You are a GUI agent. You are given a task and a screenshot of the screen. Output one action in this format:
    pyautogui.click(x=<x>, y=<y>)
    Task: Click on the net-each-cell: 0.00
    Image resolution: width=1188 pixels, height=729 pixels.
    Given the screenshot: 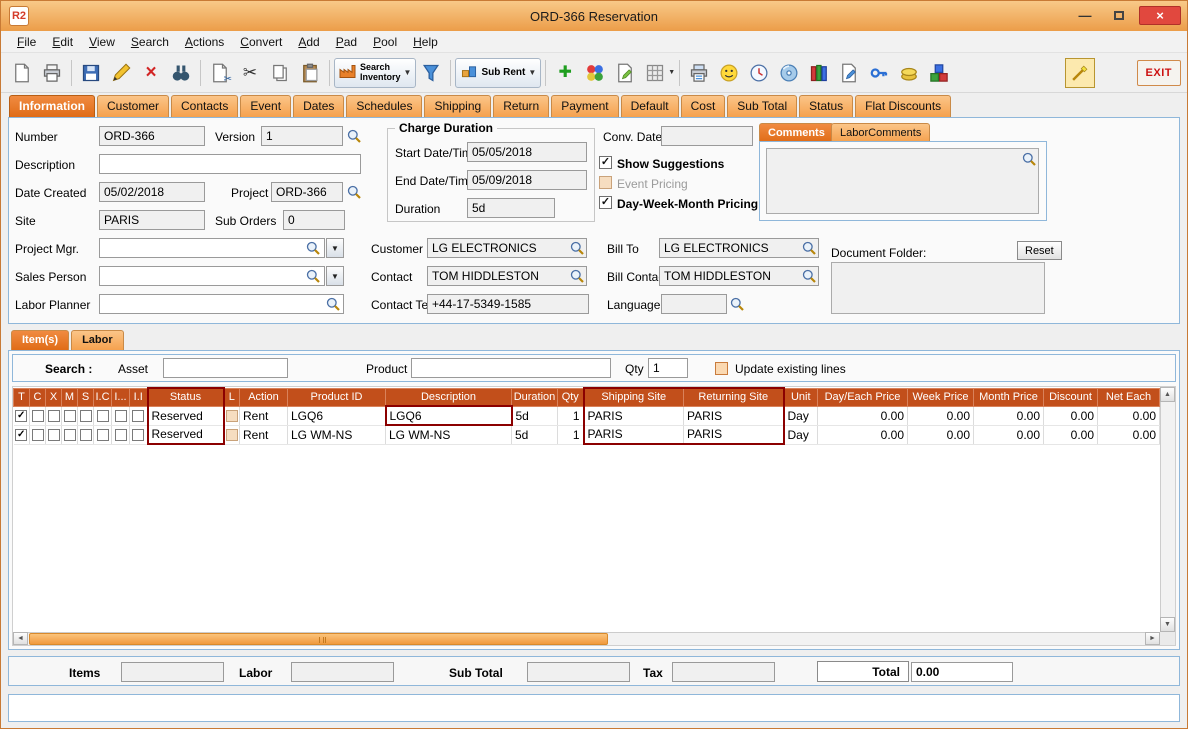 What is the action you would take?
    pyautogui.click(x=1128, y=435)
    